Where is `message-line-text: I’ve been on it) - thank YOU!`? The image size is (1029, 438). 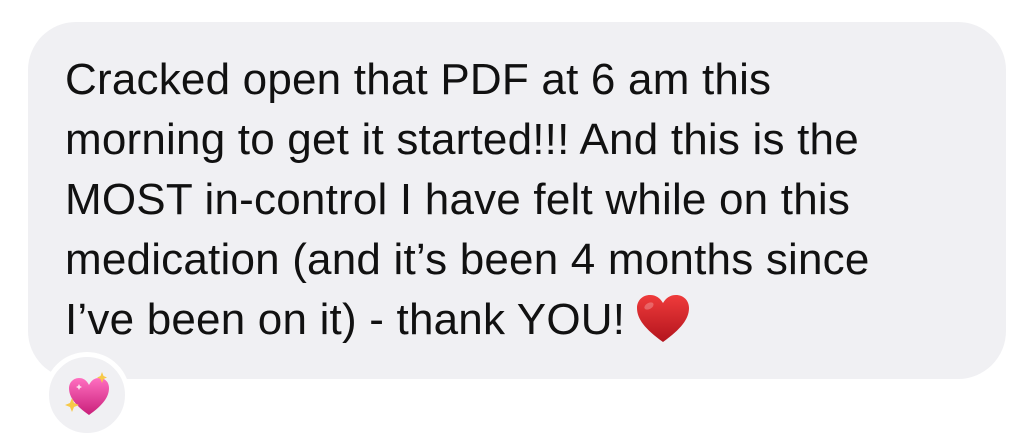 message-line-text: I’ve been on it) - thank YOU! is located at coordinates (345, 319).